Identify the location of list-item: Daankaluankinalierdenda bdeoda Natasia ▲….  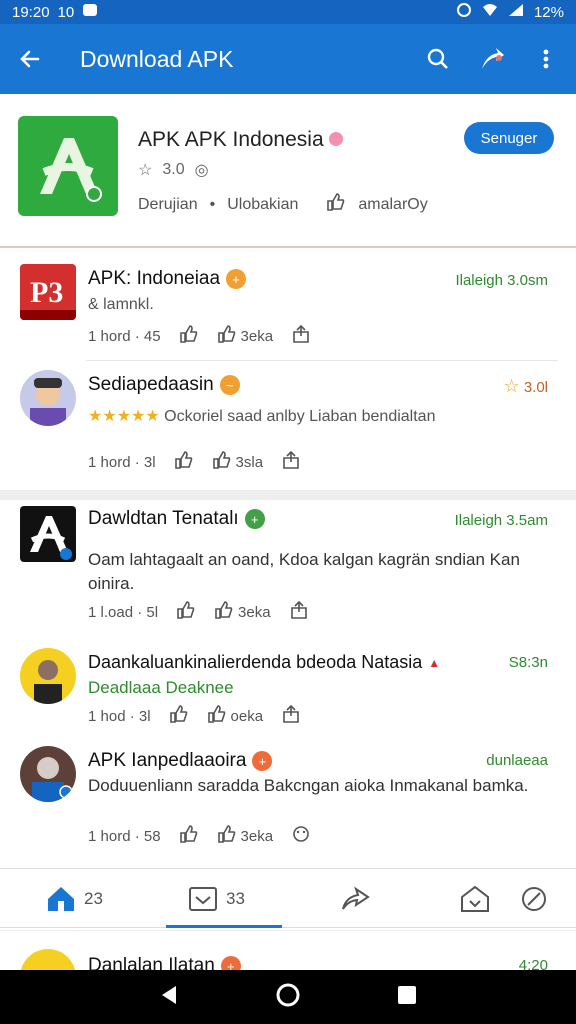
(288, 690).